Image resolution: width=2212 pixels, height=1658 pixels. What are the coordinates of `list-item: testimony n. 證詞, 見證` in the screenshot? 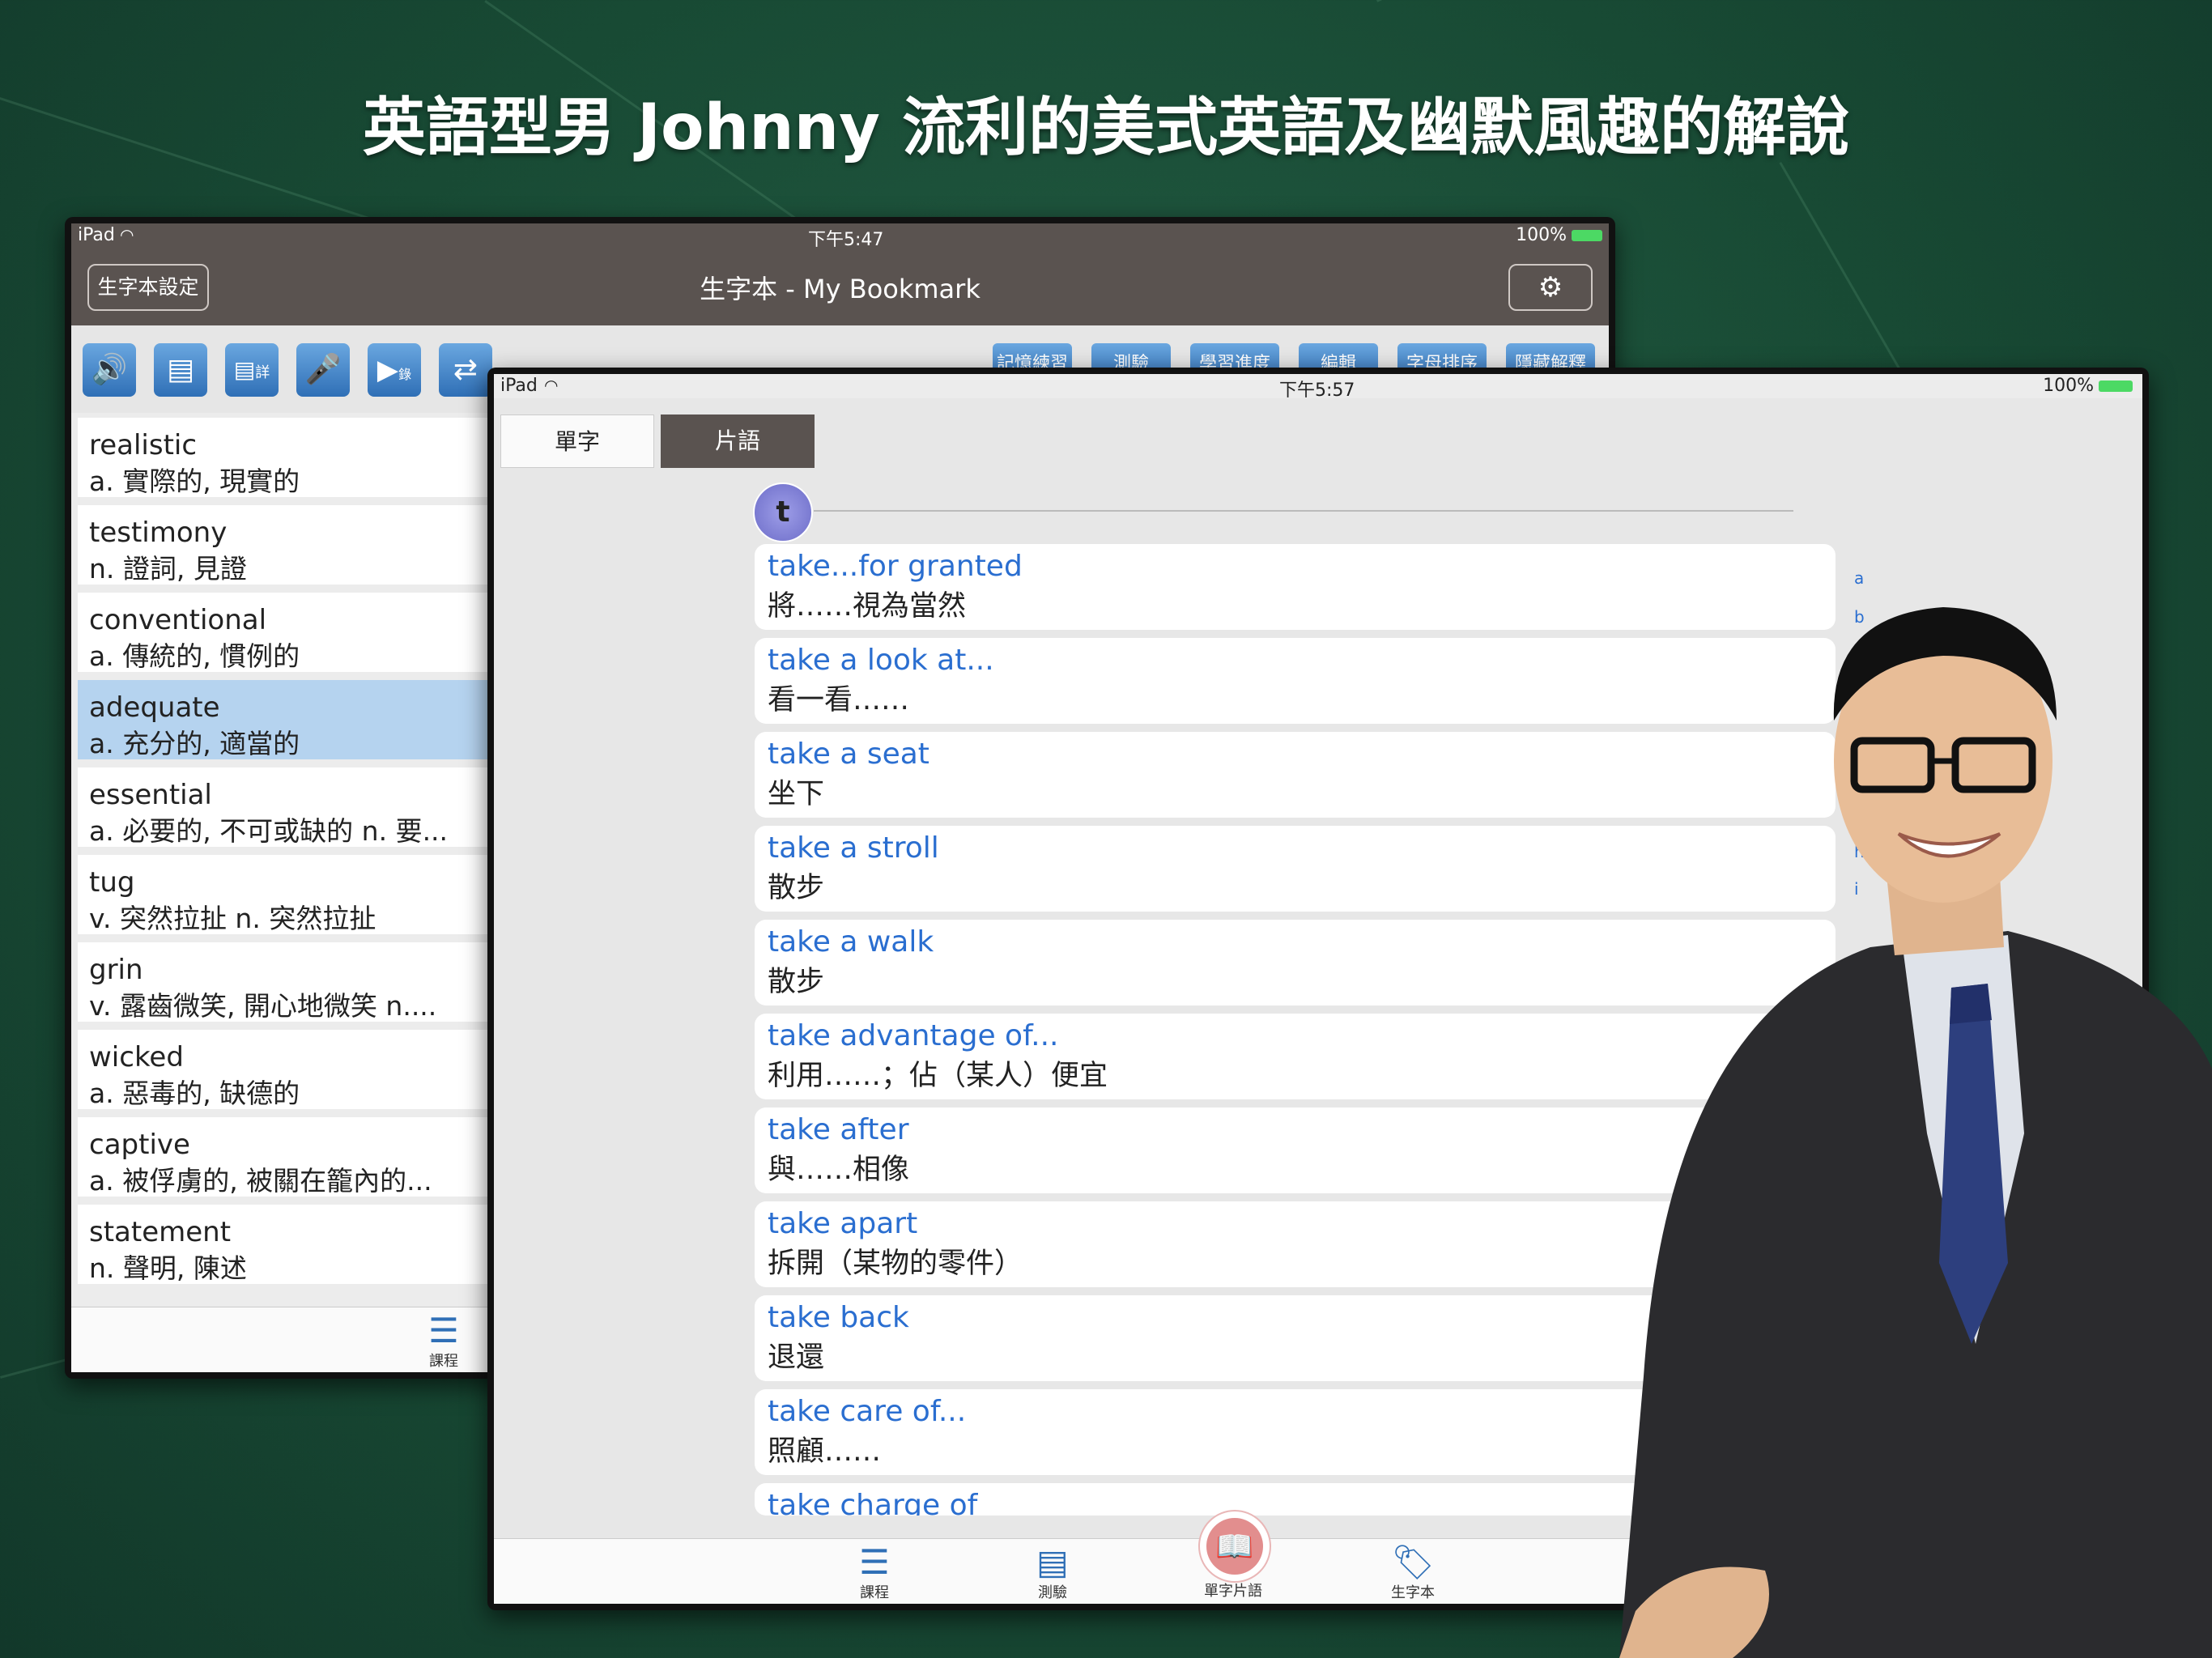 It's located at (289, 545).